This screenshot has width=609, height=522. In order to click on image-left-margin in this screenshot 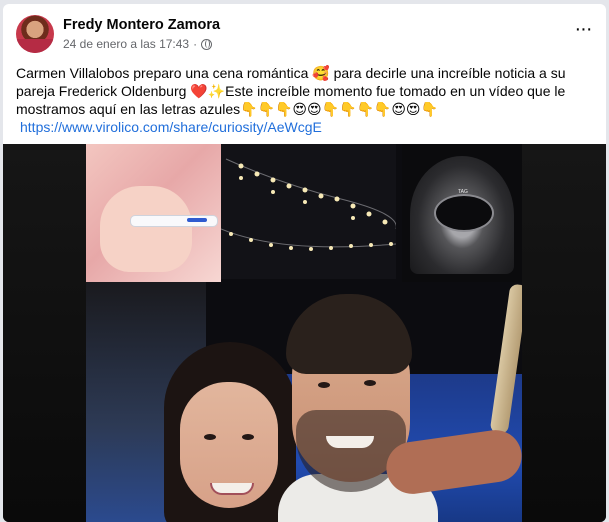, I will do `click(44, 333)`.